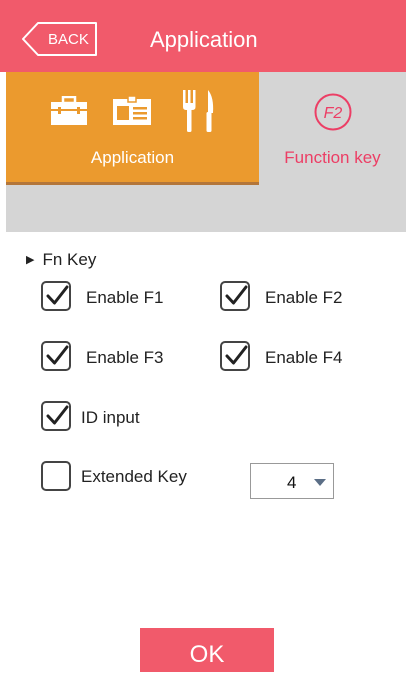  Describe the element at coordinates (132, 110) in the screenshot. I see `id-card-icon` at that location.